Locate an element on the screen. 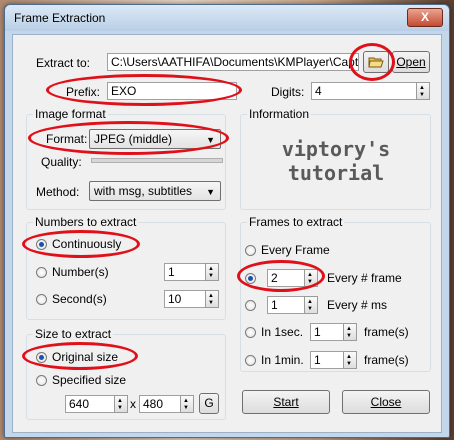 The image size is (454, 440). g-button: G is located at coordinates (209, 403).